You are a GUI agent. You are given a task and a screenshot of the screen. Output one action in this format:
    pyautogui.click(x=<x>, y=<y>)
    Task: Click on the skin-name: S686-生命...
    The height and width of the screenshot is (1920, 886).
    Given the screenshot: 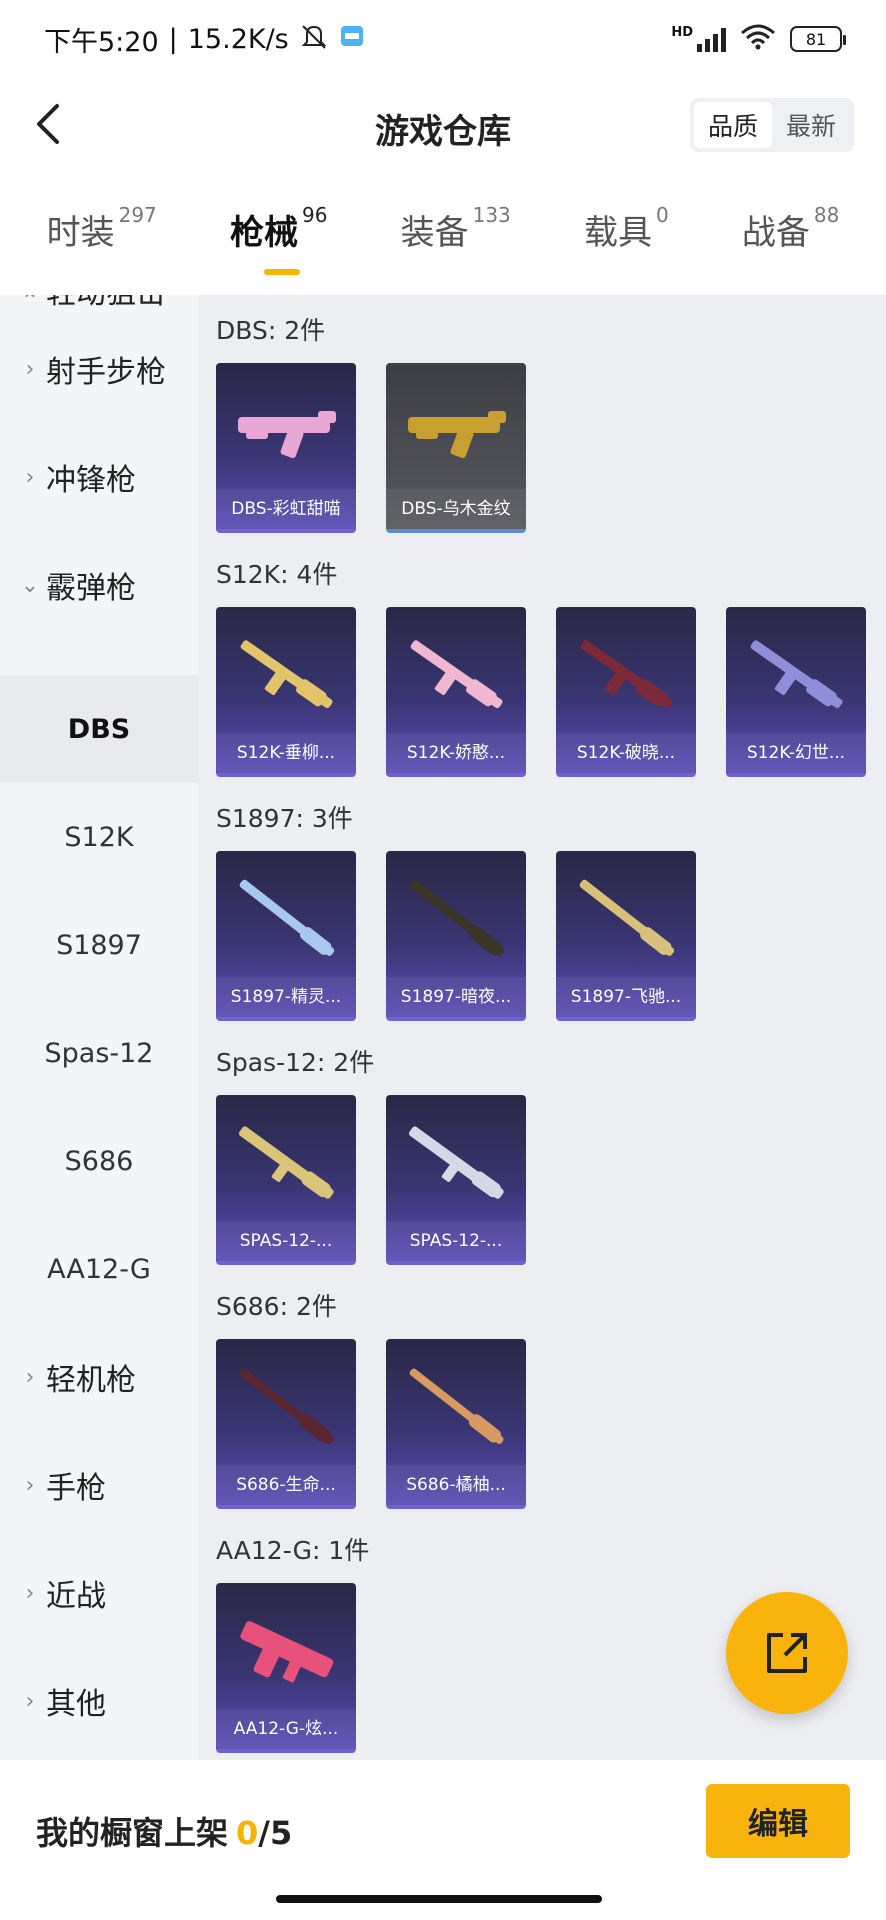 What is the action you would take?
    pyautogui.click(x=286, y=1485)
    